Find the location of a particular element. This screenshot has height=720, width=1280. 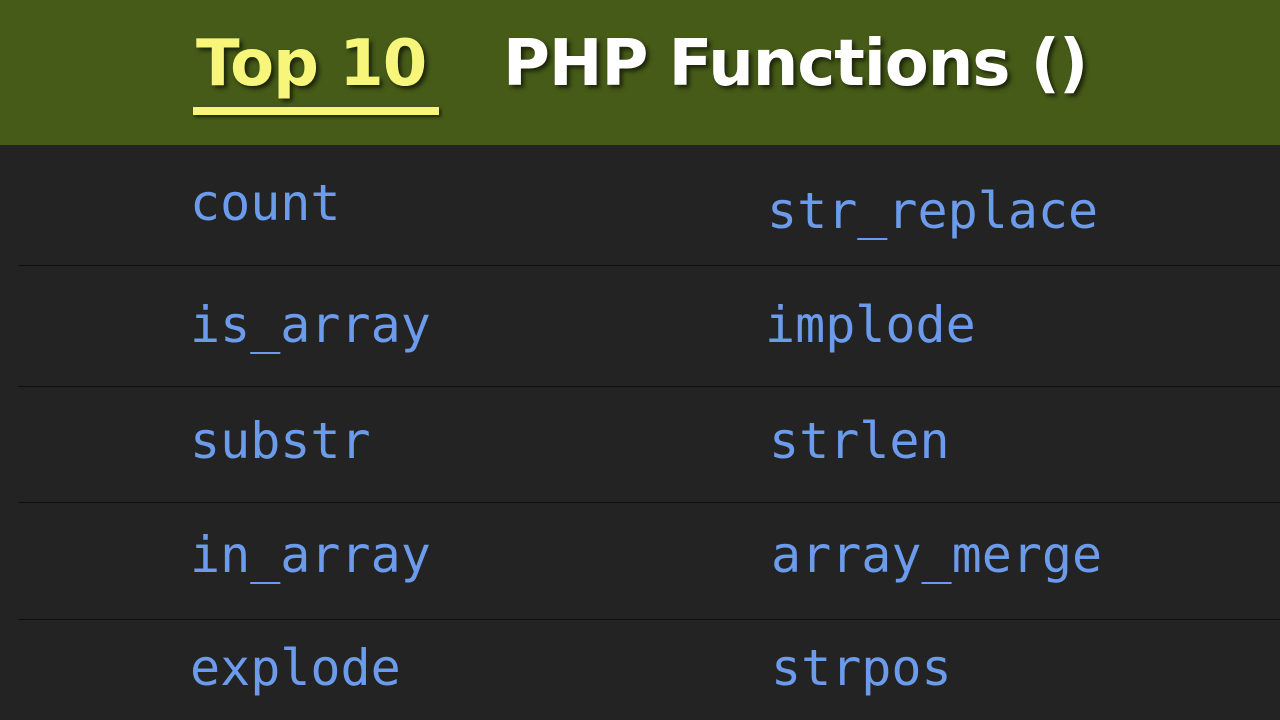

banner-accent-text: Top 10 is located at coordinates (311, 64).